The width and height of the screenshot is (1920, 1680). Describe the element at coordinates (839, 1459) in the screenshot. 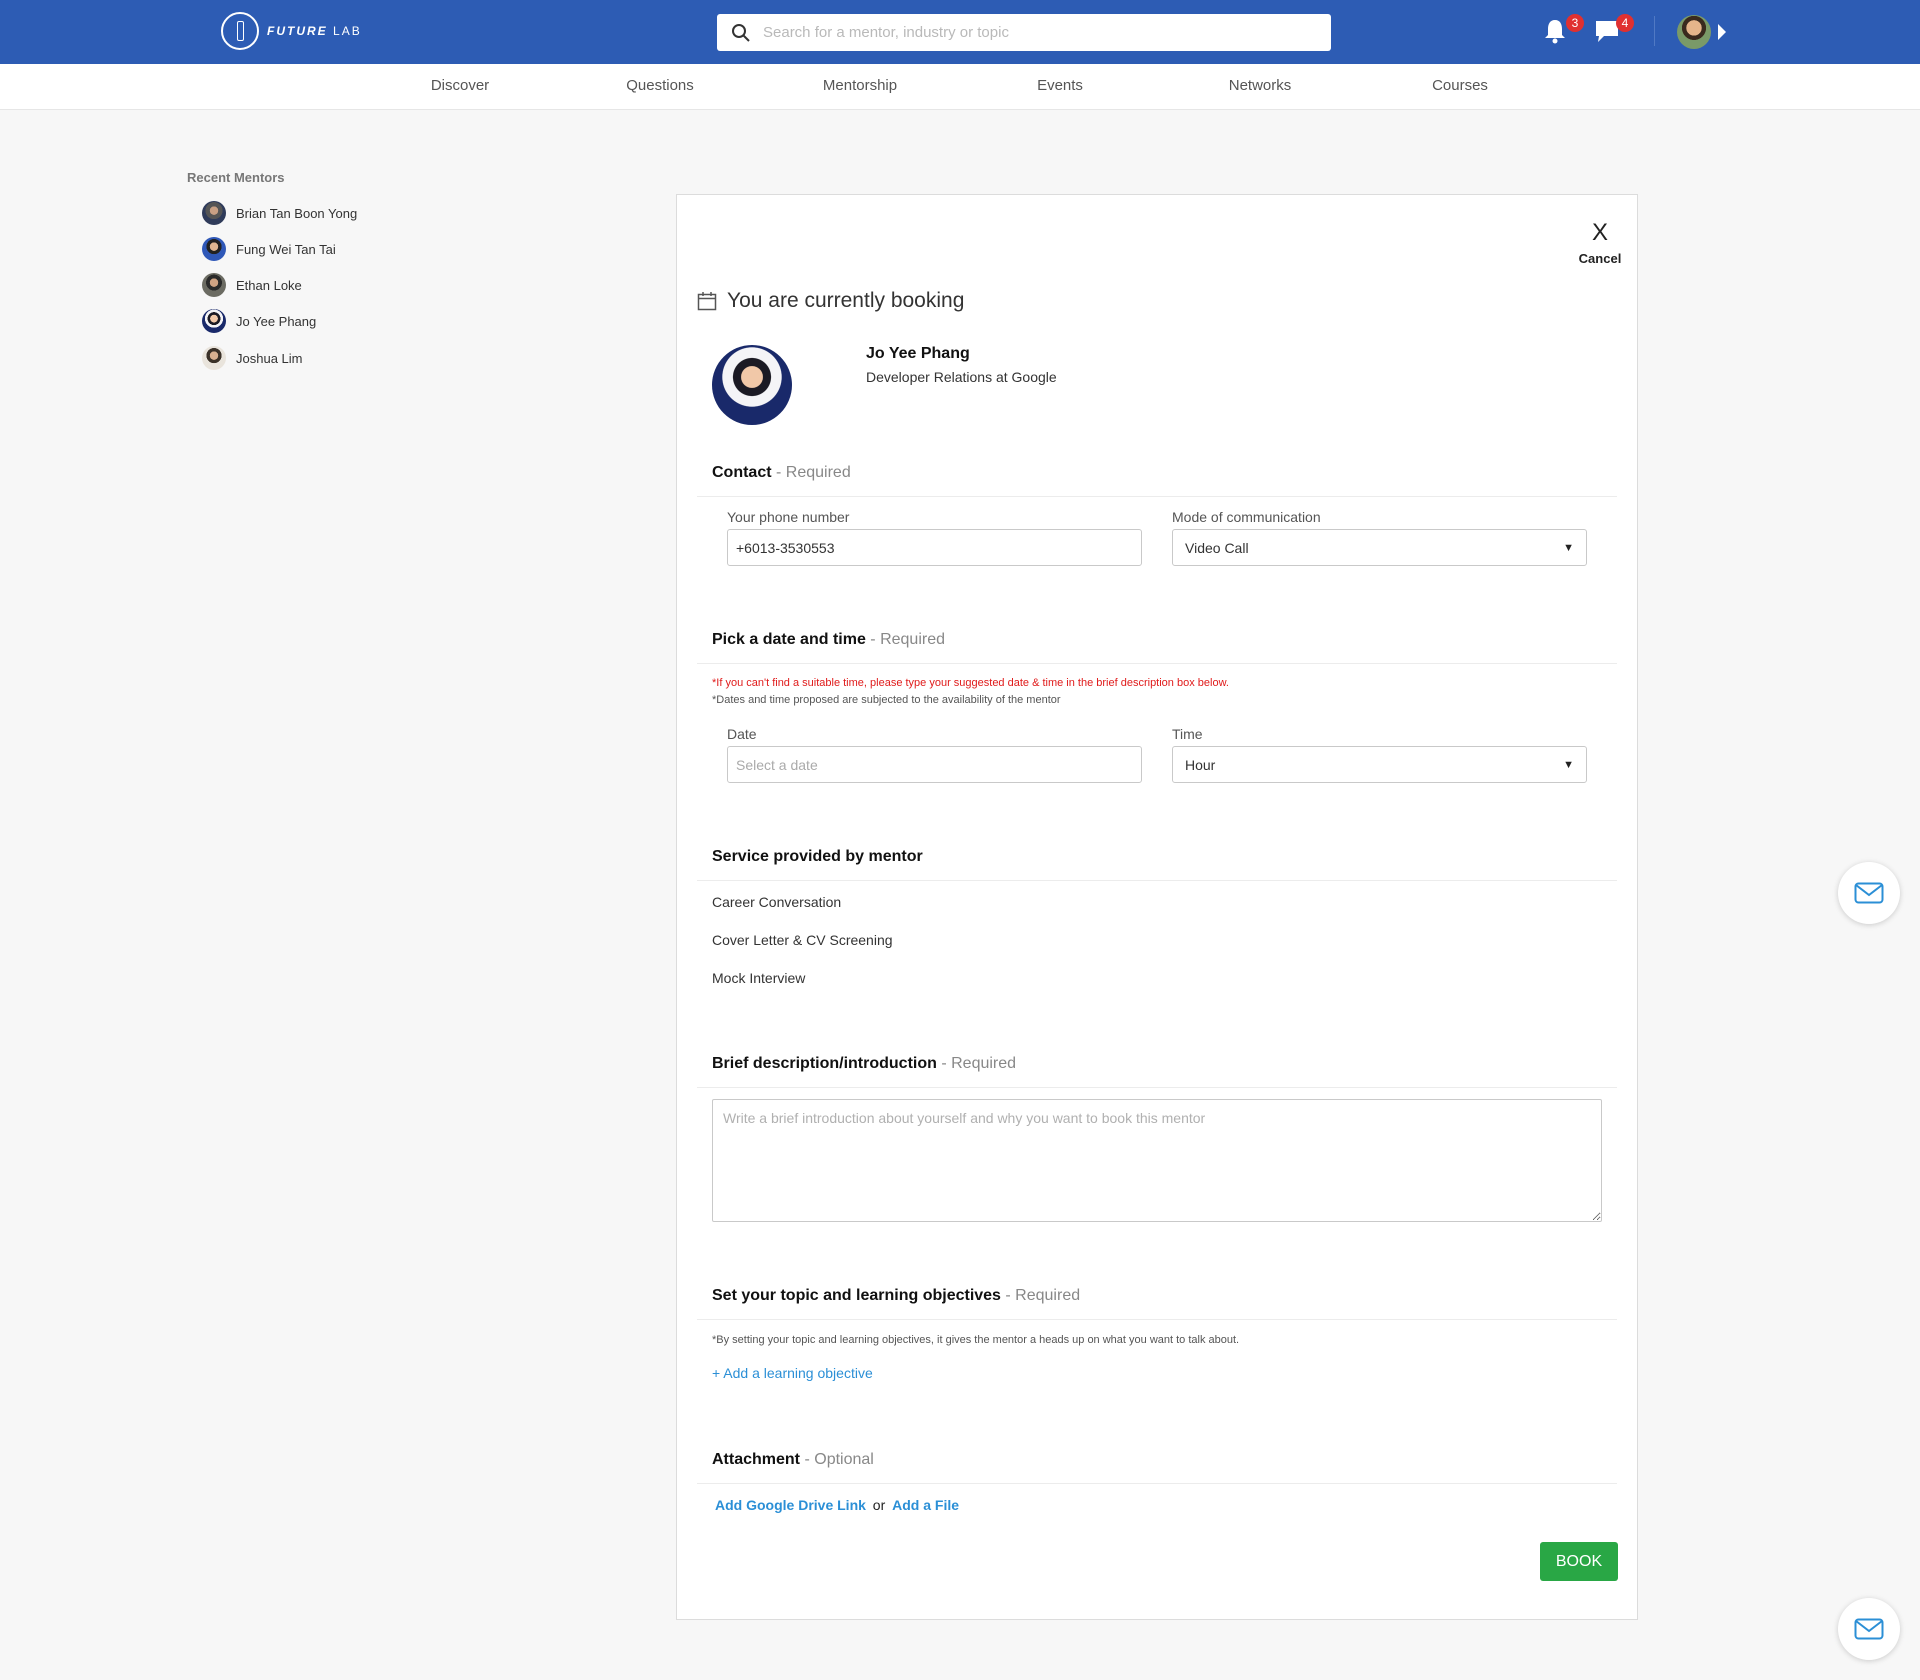

I see `optional-tag: - Optional` at that location.